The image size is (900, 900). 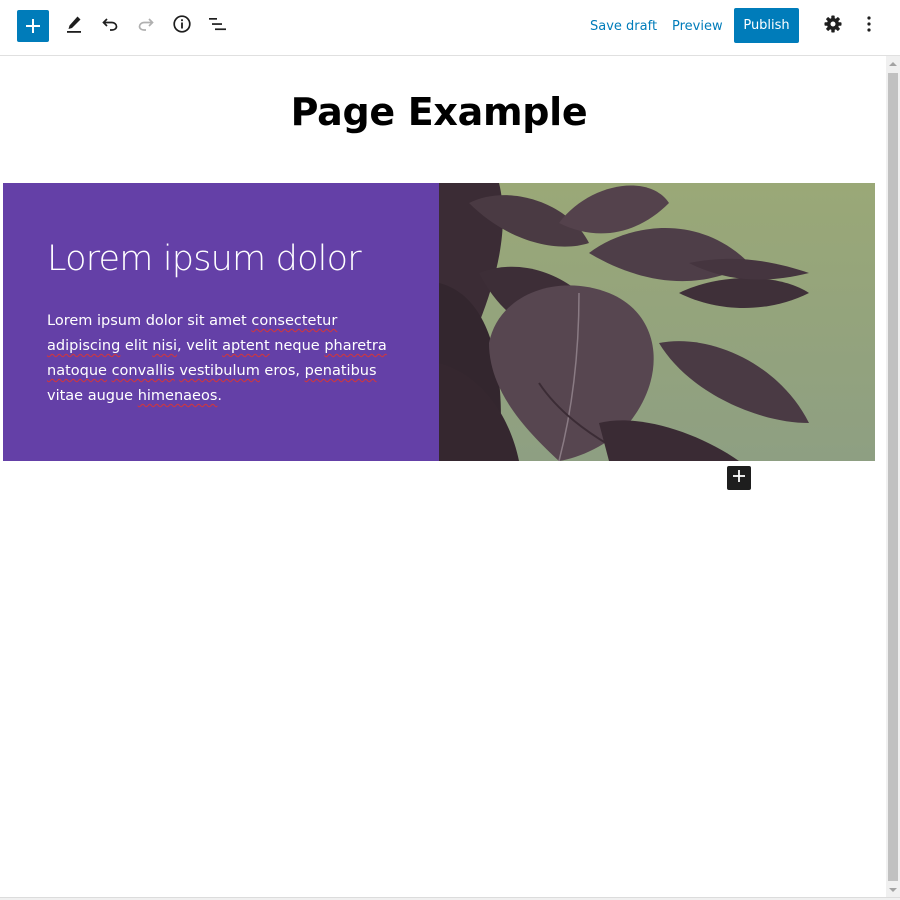 I want to click on redo-button, so click(x=146, y=26).